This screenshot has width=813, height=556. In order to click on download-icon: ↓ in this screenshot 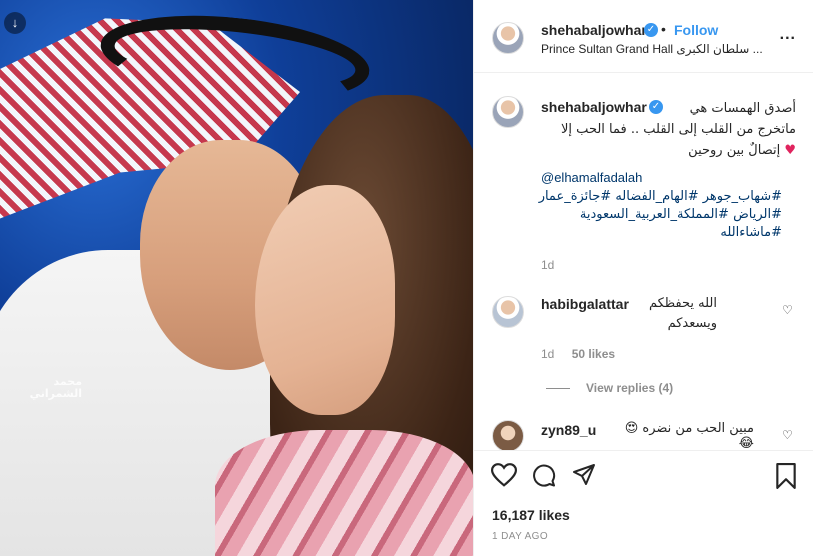, I will do `click(15, 23)`.